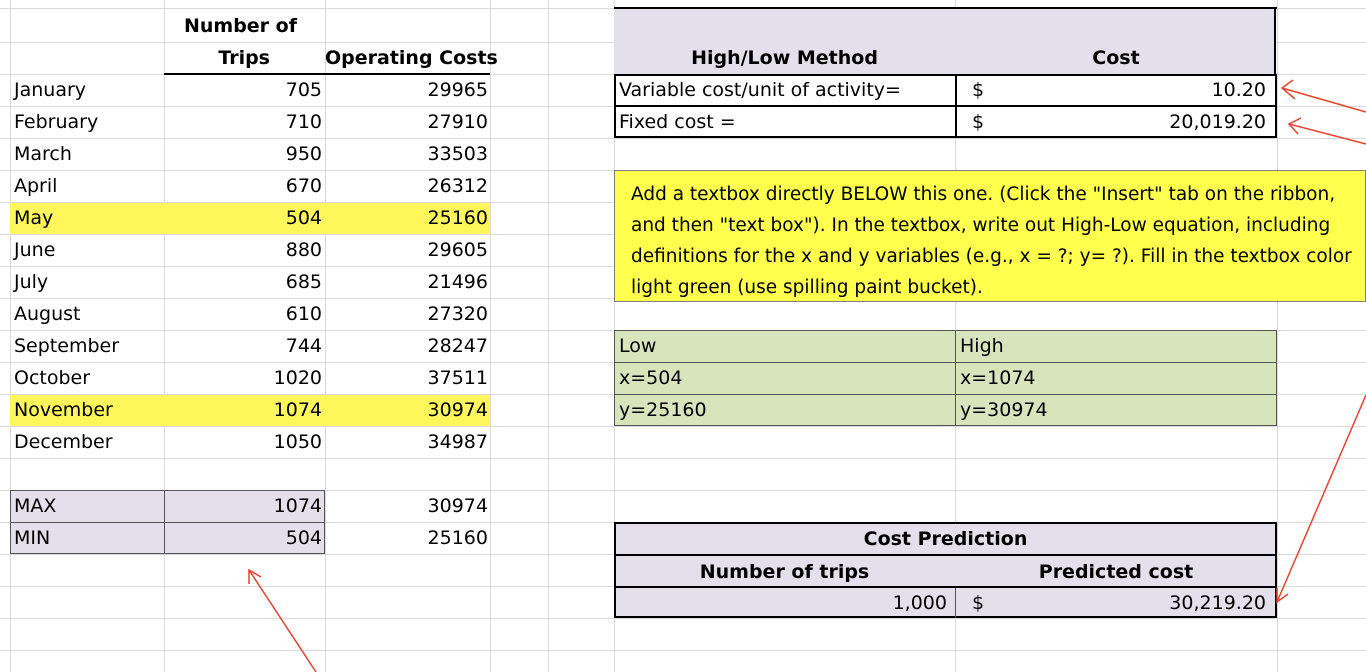 Image resolution: width=1366 pixels, height=672 pixels. Describe the element at coordinates (406, 442) in the screenshot. I see `cost-cell: 34987` at that location.